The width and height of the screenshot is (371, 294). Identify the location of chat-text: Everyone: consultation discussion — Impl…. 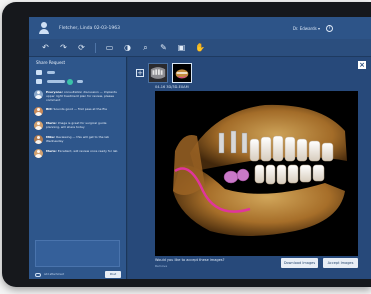
(83, 96).